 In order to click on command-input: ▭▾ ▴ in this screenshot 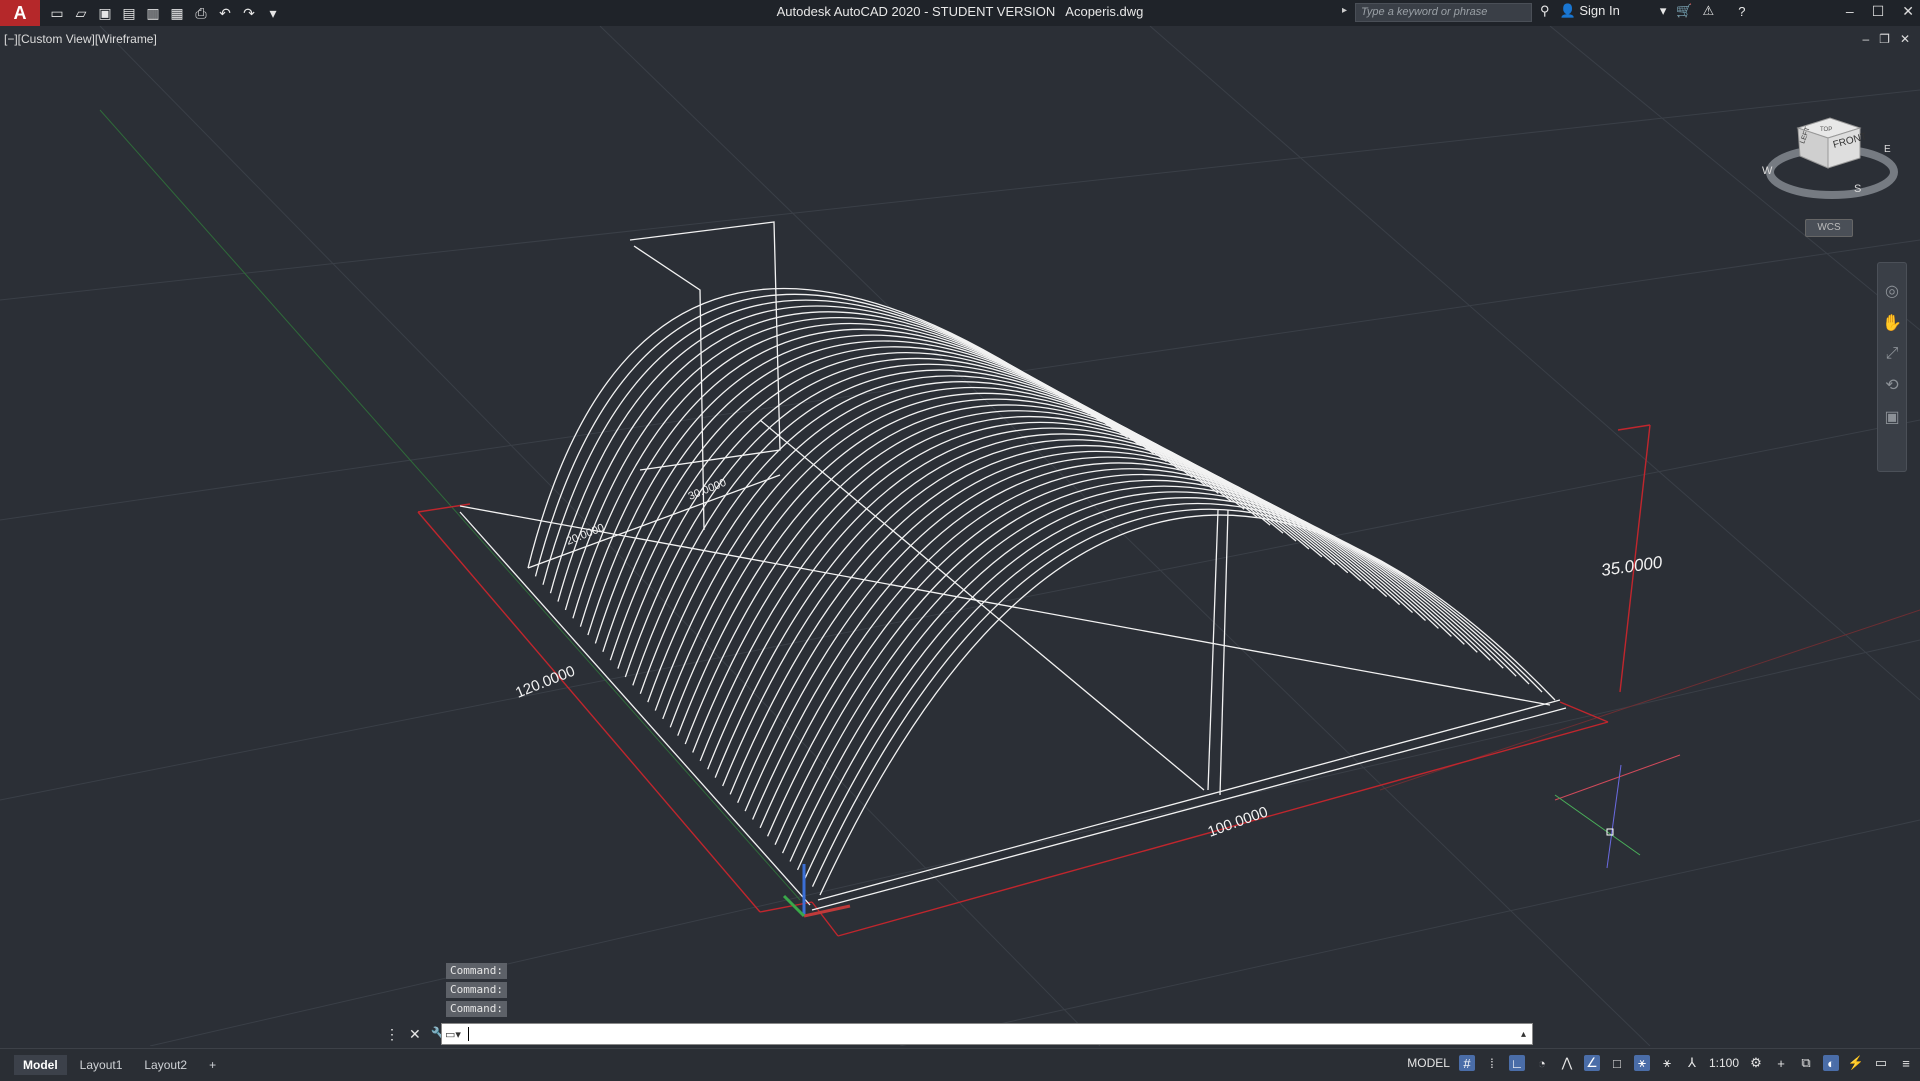, I will do `click(987, 1034)`.